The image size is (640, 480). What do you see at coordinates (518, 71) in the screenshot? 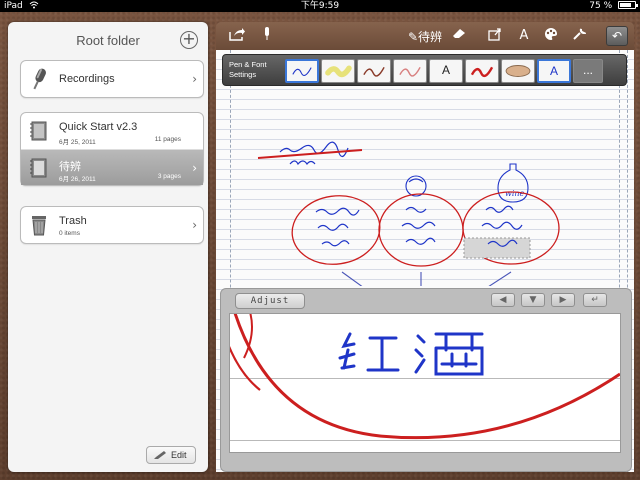
I see `pen-swatch-tan-marker` at bounding box center [518, 71].